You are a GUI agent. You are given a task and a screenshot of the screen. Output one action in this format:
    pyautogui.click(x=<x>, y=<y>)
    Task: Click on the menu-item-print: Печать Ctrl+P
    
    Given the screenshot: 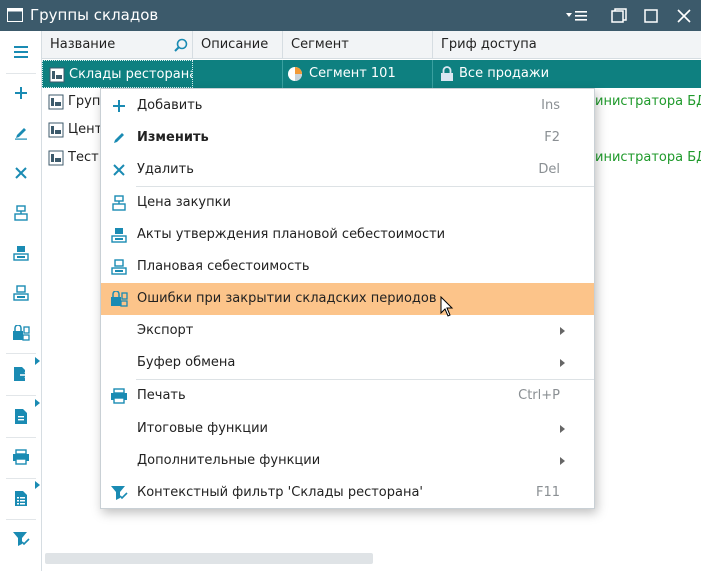 What is the action you would take?
    pyautogui.click(x=347, y=396)
    